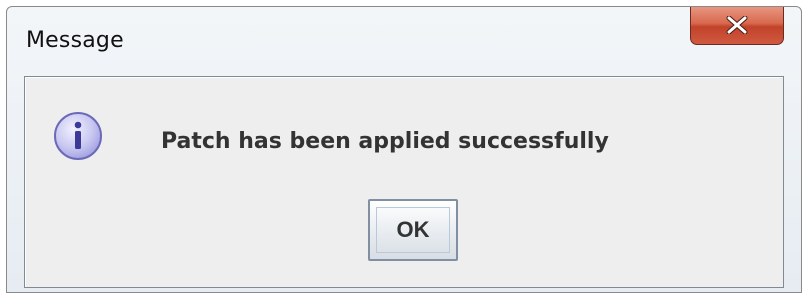 This screenshot has width=802, height=295. Describe the element at coordinates (78, 136) in the screenshot. I see `info-icon` at that location.